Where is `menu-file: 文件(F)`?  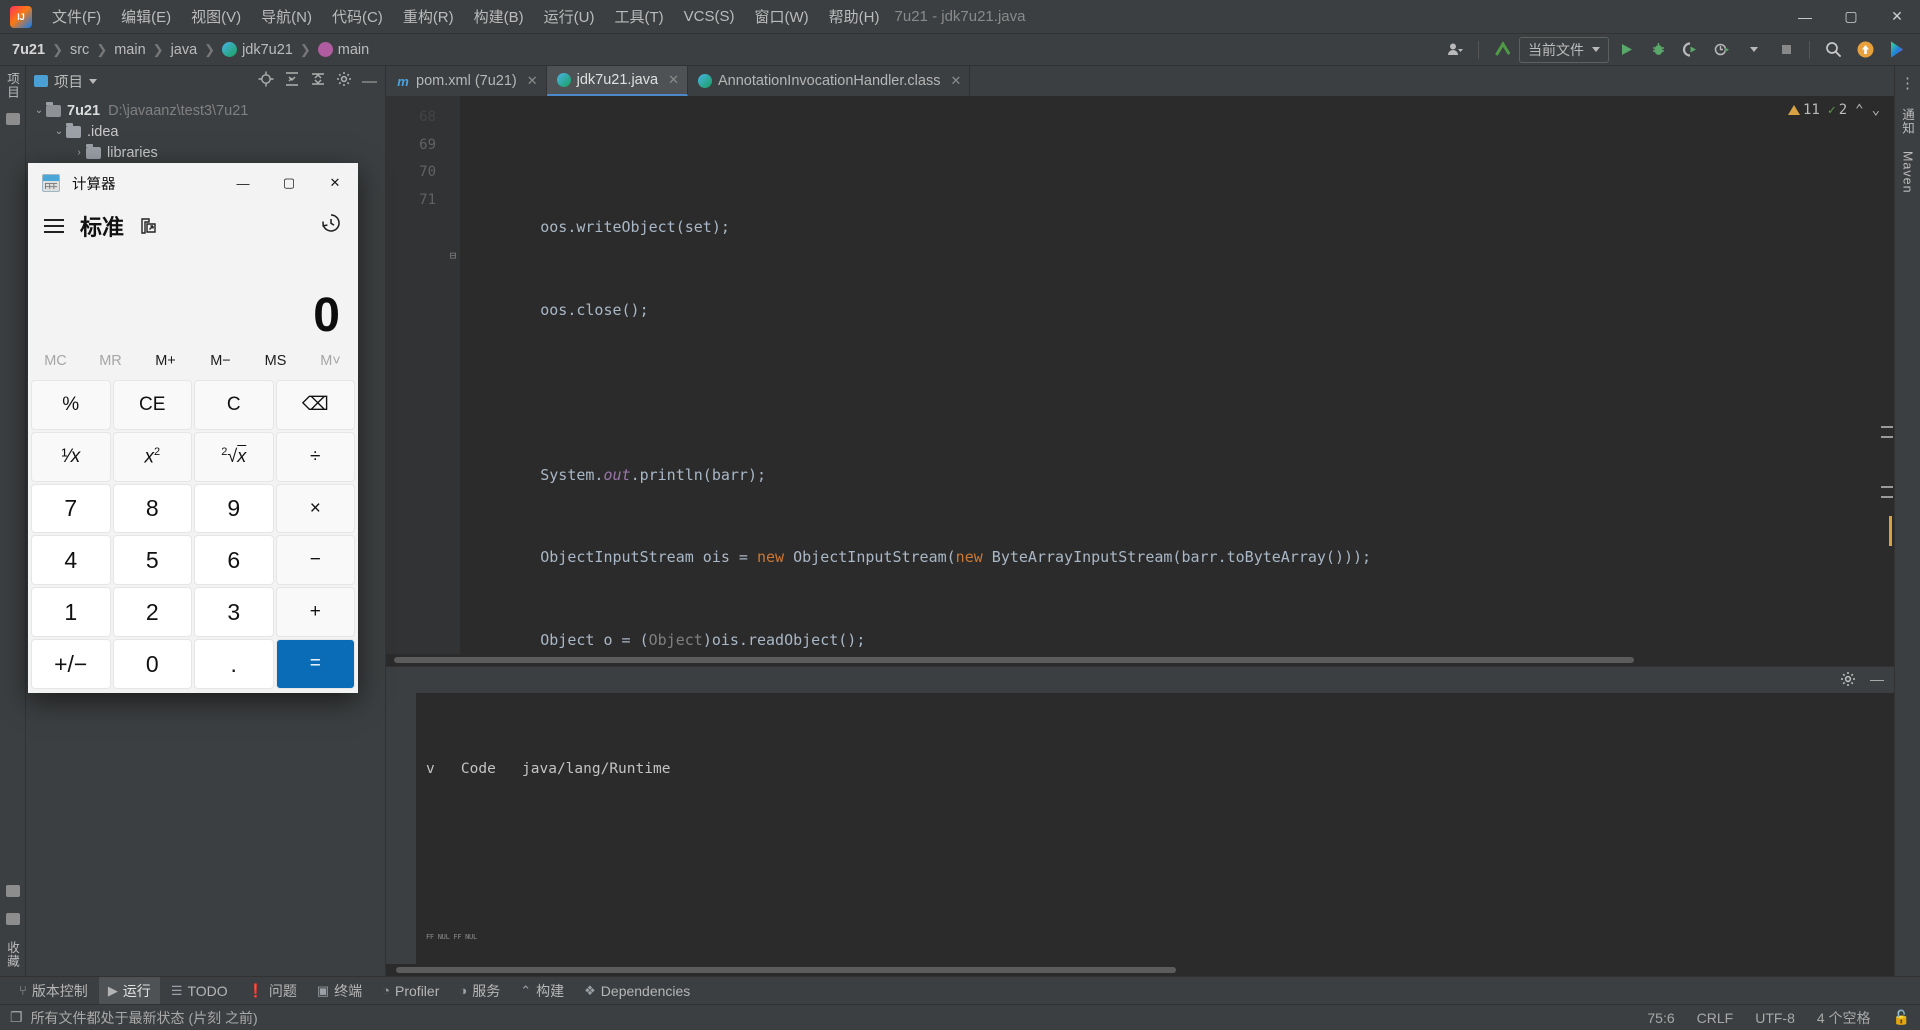 menu-file: 文件(F) is located at coordinates (76, 16).